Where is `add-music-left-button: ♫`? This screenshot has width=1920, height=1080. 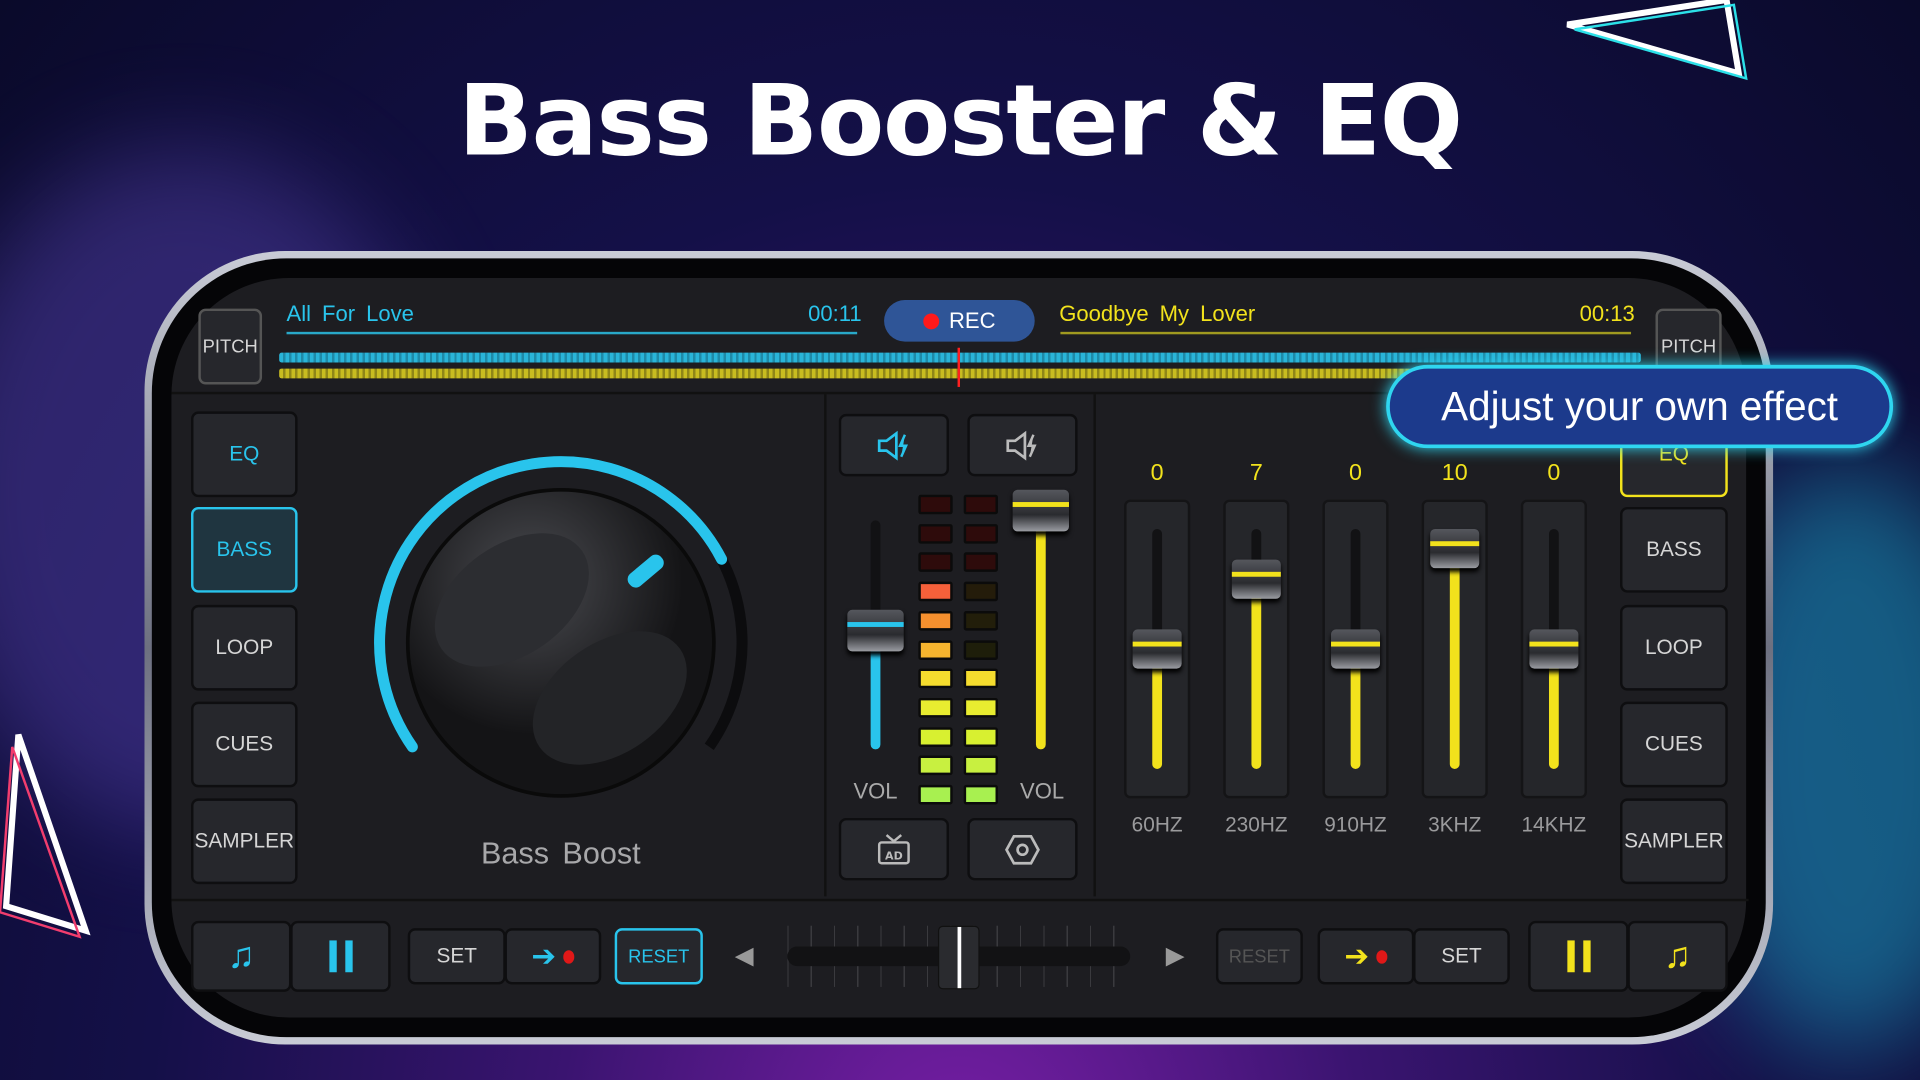 add-music-left-button: ♫ is located at coordinates (241, 956).